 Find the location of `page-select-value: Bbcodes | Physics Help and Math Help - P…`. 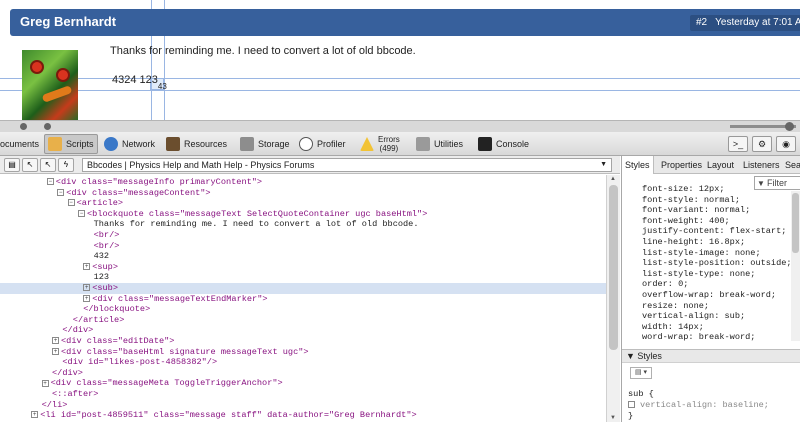

page-select-value: Bbcodes | Physics Help and Math Help - P… is located at coordinates (201, 165).